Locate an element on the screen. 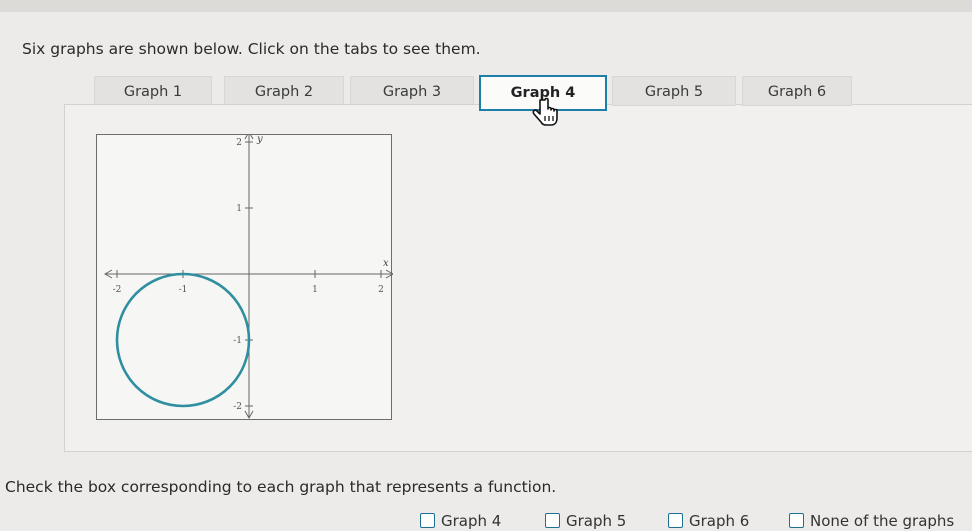 The height and width of the screenshot is (531, 972). tab-label: Graph 2 is located at coordinates (284, 92).